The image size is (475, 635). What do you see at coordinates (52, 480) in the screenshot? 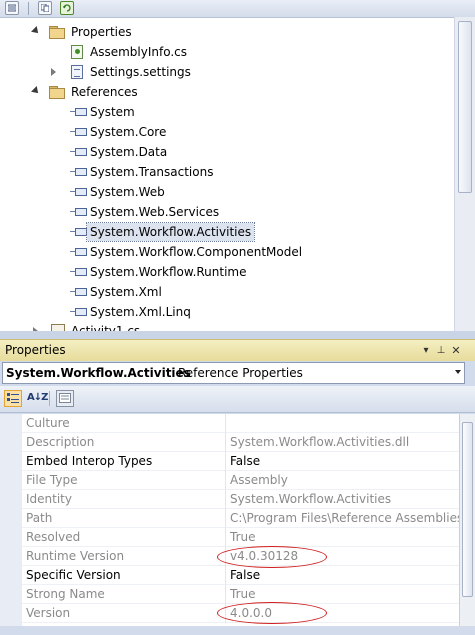
I see `property-name: File Type` at bounding box center [52, 480].